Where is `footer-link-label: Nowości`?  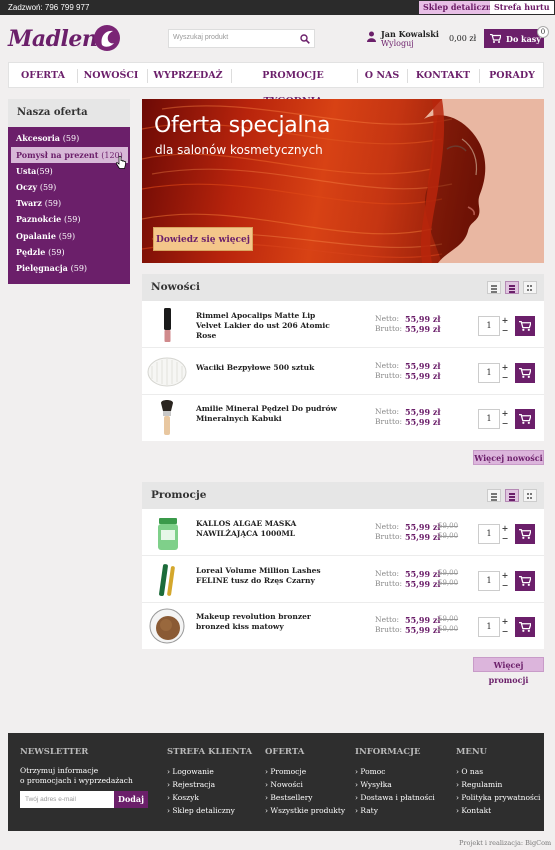
footer-link-label: Nowości is located at coordinates (286, 784).